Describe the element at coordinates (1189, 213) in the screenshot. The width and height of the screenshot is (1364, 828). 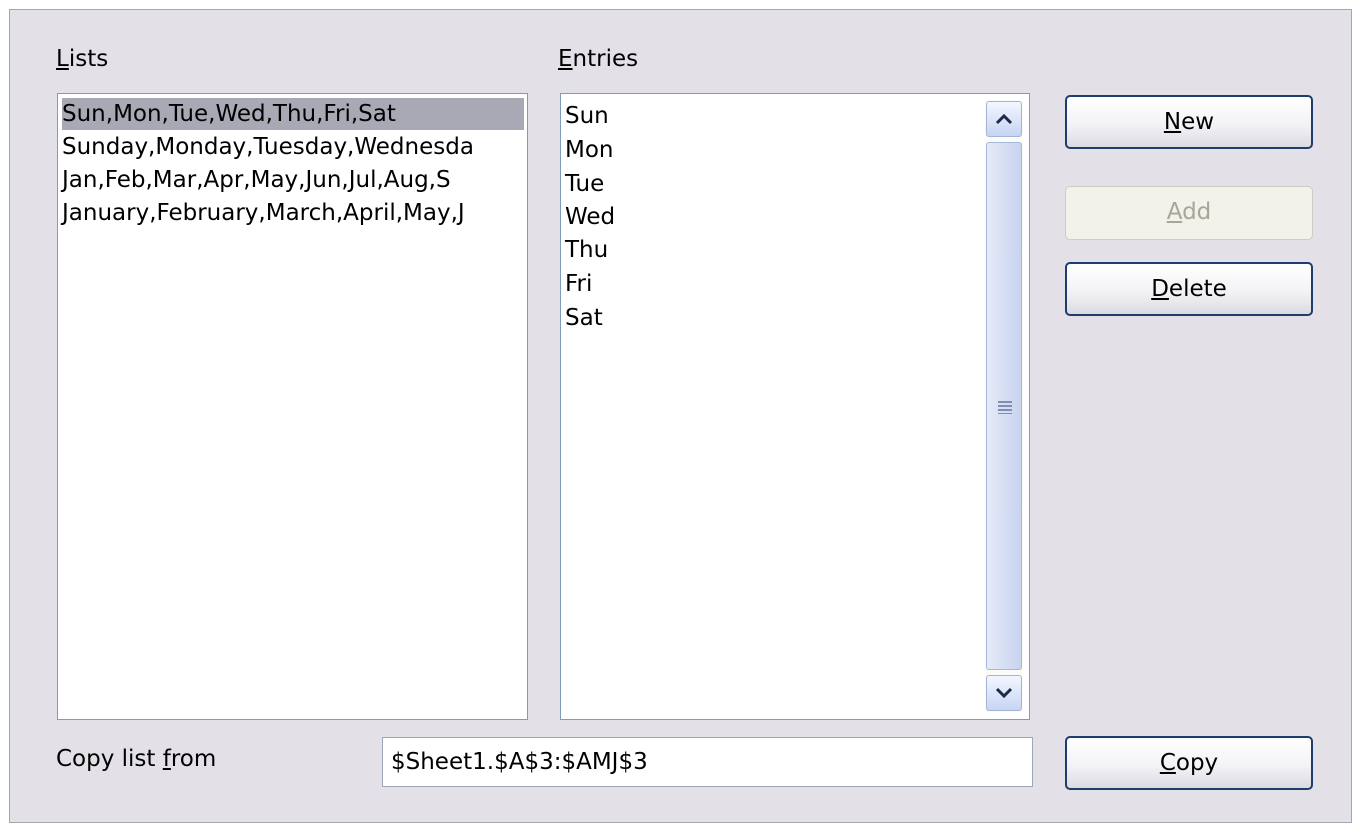
I see `add-button: Add` at that location.